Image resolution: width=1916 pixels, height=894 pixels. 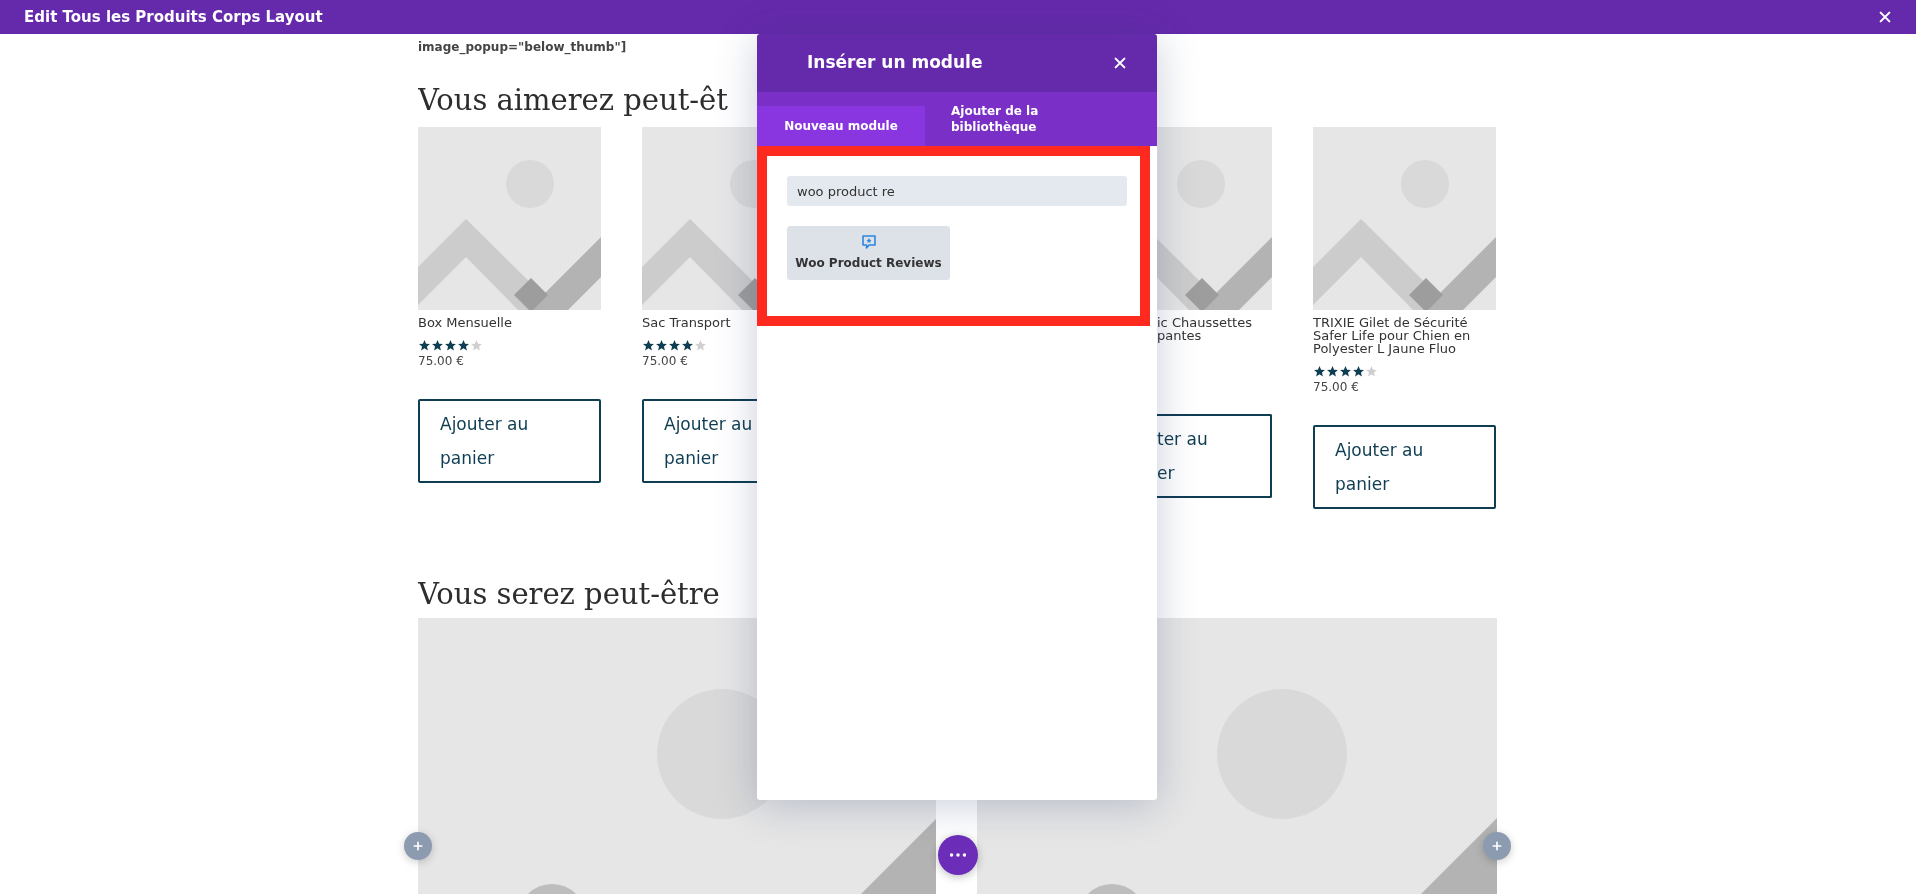 What do you see at coordinates (895, 63) in the screenshot?
I see `dialog-title: Insérer un module` at bounding box center [895, 63].